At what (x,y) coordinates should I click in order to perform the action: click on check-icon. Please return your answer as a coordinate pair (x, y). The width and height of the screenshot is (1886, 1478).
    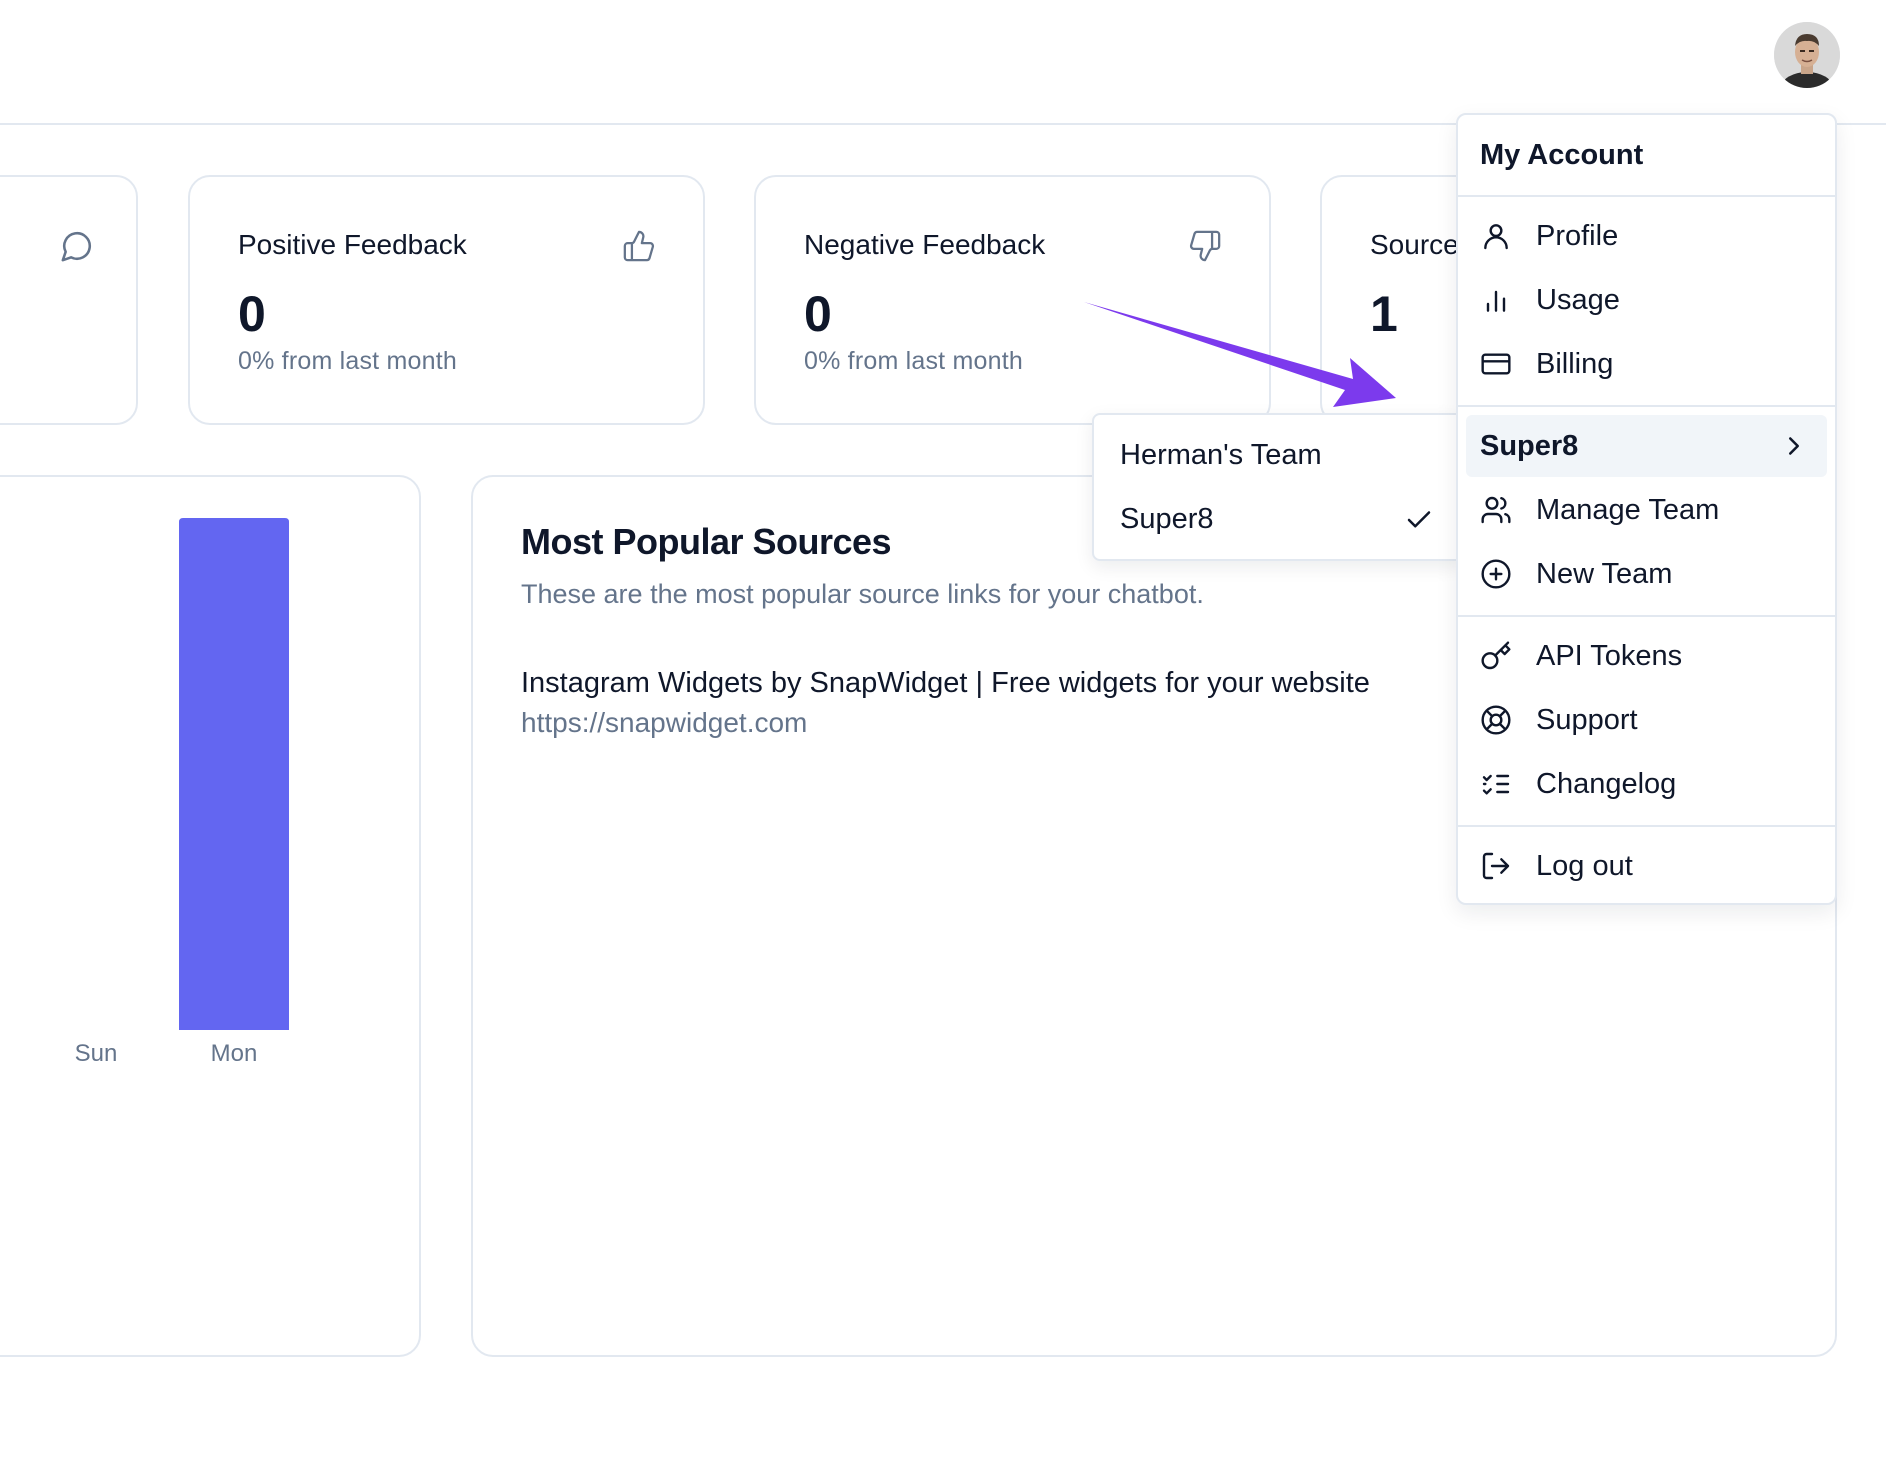
    Looking at the image, I should click on (1419, 519).